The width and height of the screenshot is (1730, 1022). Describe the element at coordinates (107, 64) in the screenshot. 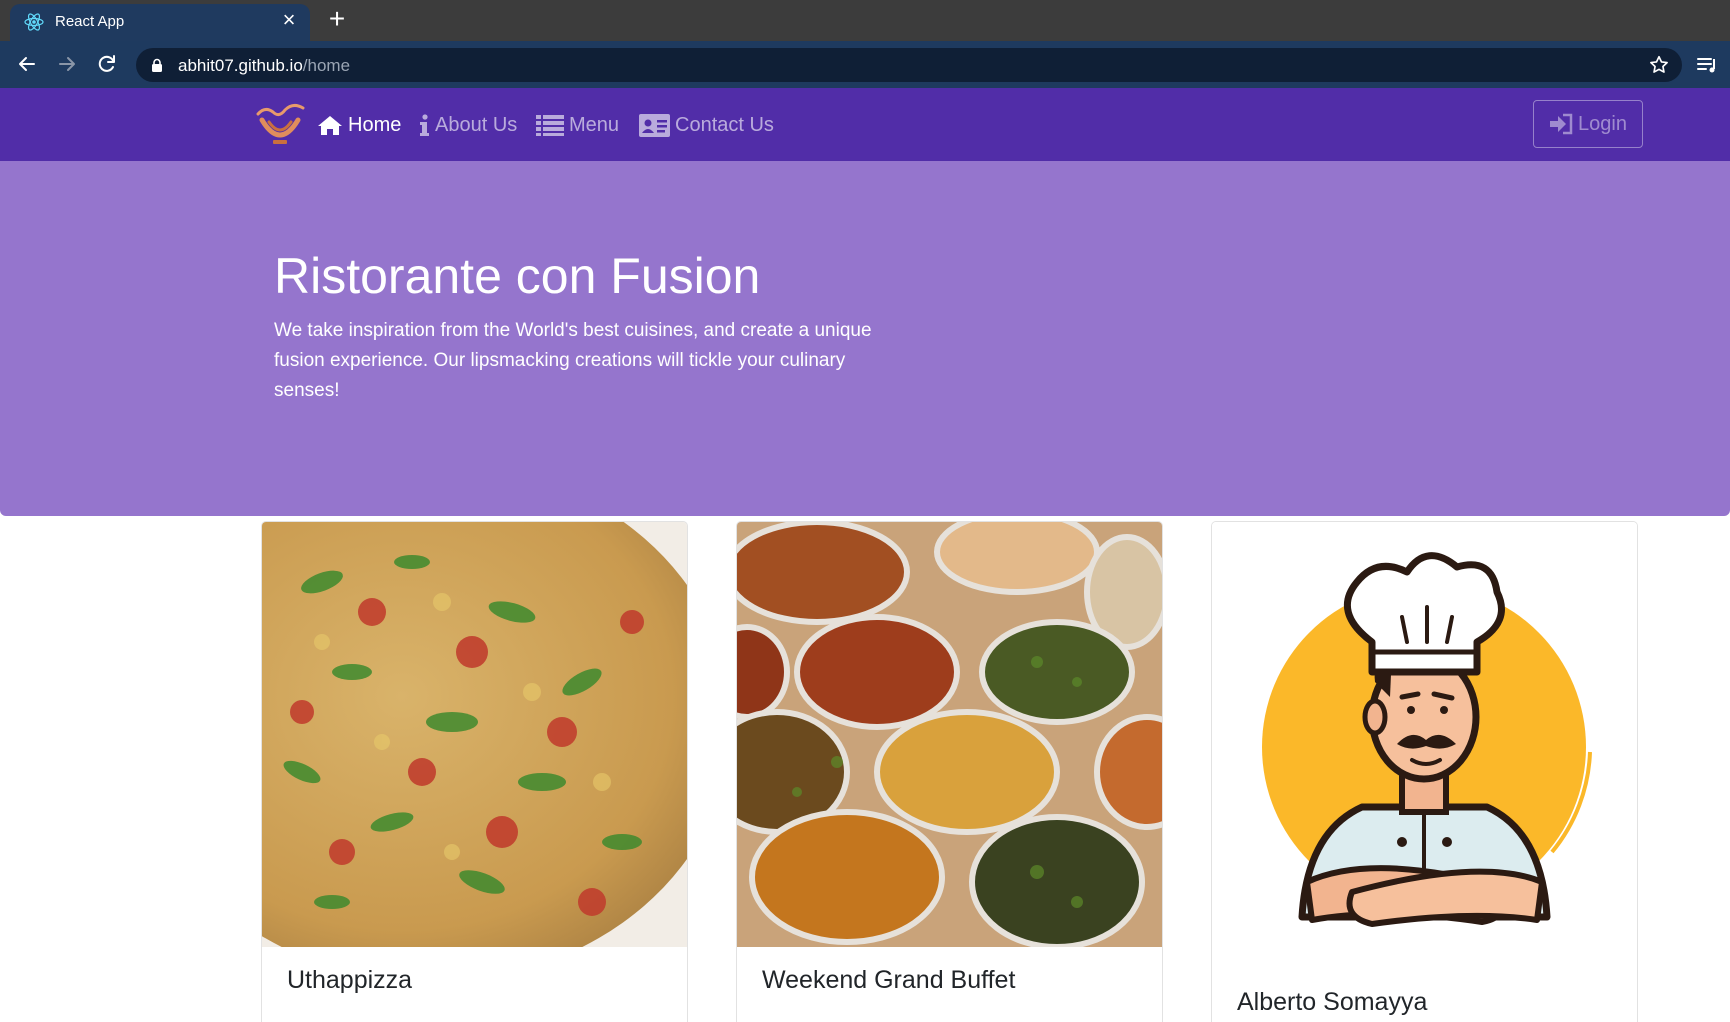

I see `reload-icon` at that location.